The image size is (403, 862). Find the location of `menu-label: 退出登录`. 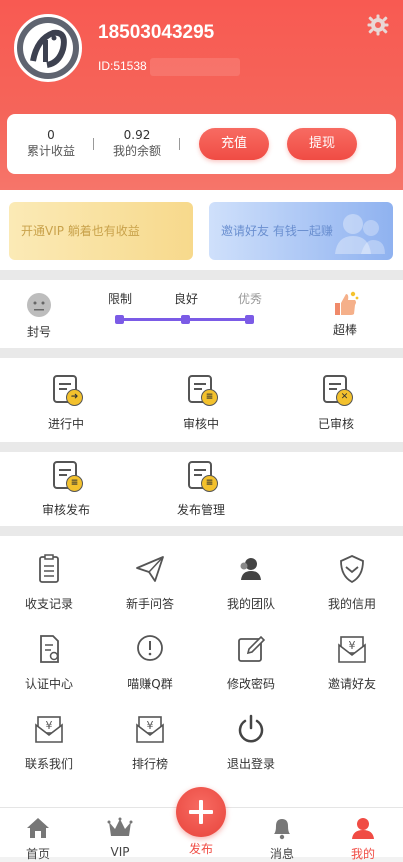

menu-label: 退出登录 is located at coordinates (250, 764).